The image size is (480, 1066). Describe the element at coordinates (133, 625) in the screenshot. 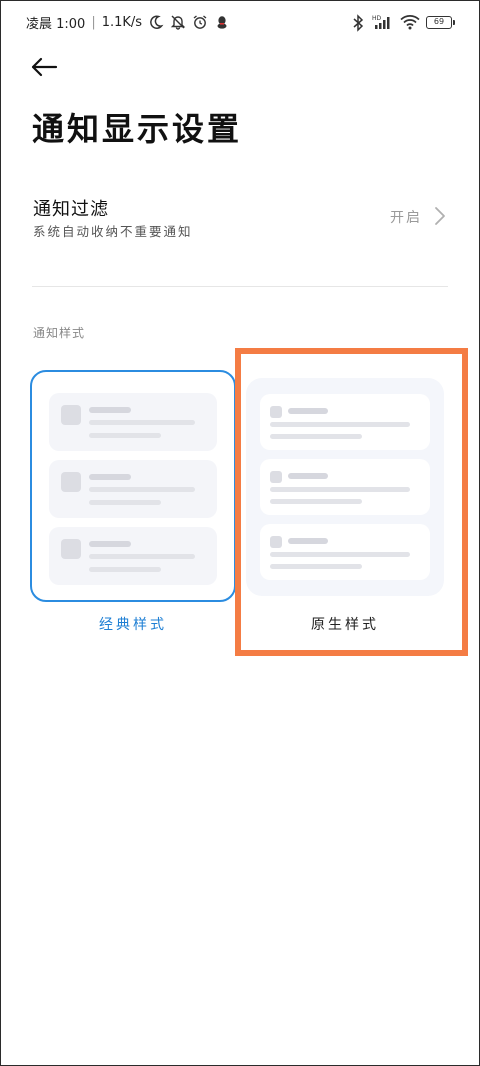

I see `classic-style-label: 经典样式` at that location.